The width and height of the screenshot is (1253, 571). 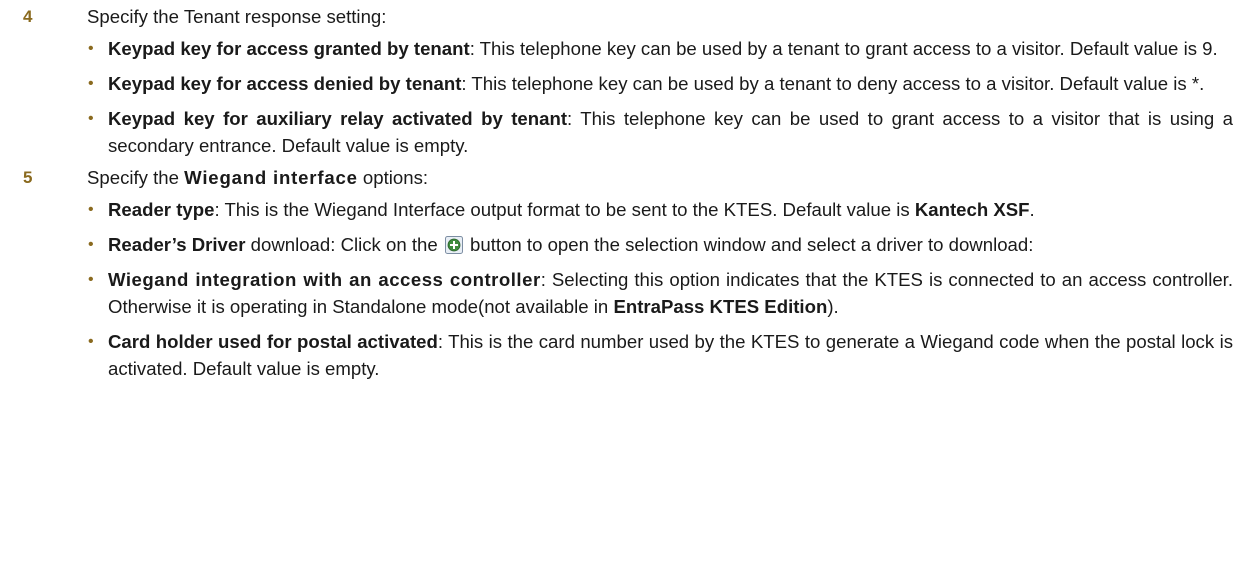 I want to click on item-text-end: ., so click(x=1032, y=209).